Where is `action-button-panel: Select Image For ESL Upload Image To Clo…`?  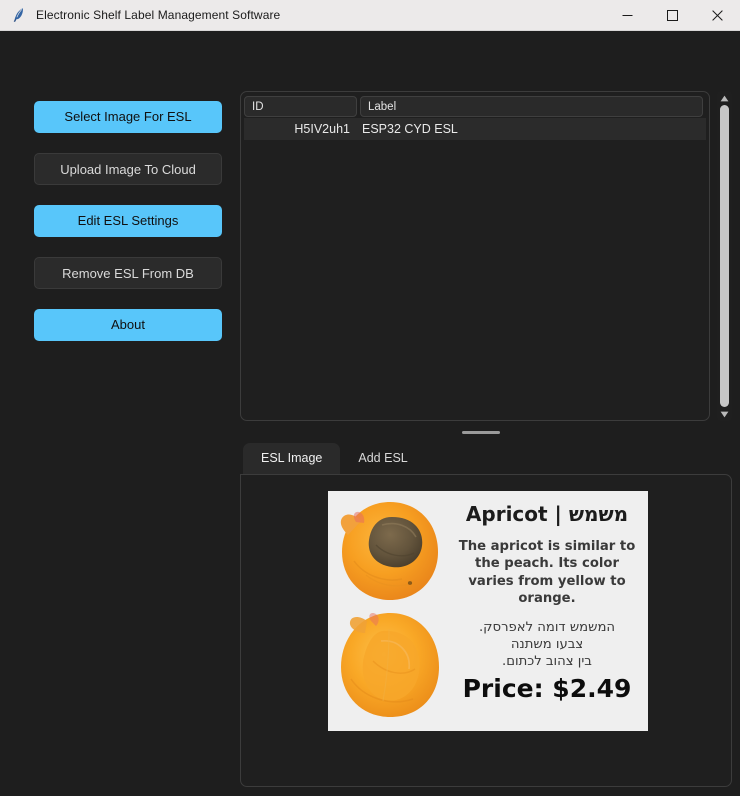
action-button-panel: Select Image For ESL Upload Image To Clo… is located at coordinates (128, 231).